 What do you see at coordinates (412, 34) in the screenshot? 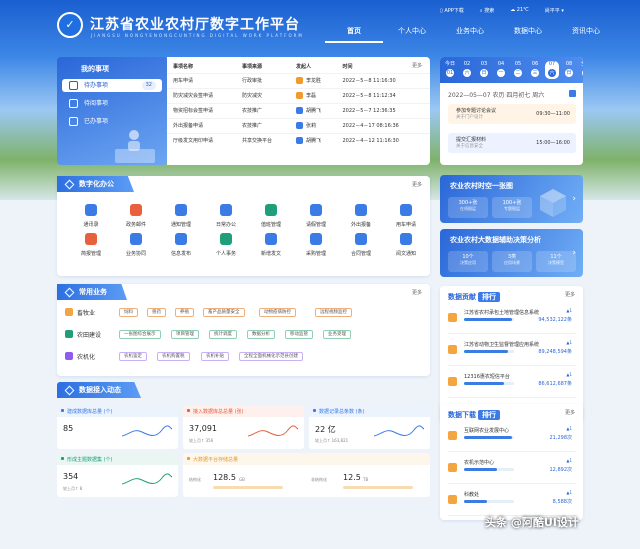
I see `nav-personal: 个人中心` at bounding box center [412, 34].